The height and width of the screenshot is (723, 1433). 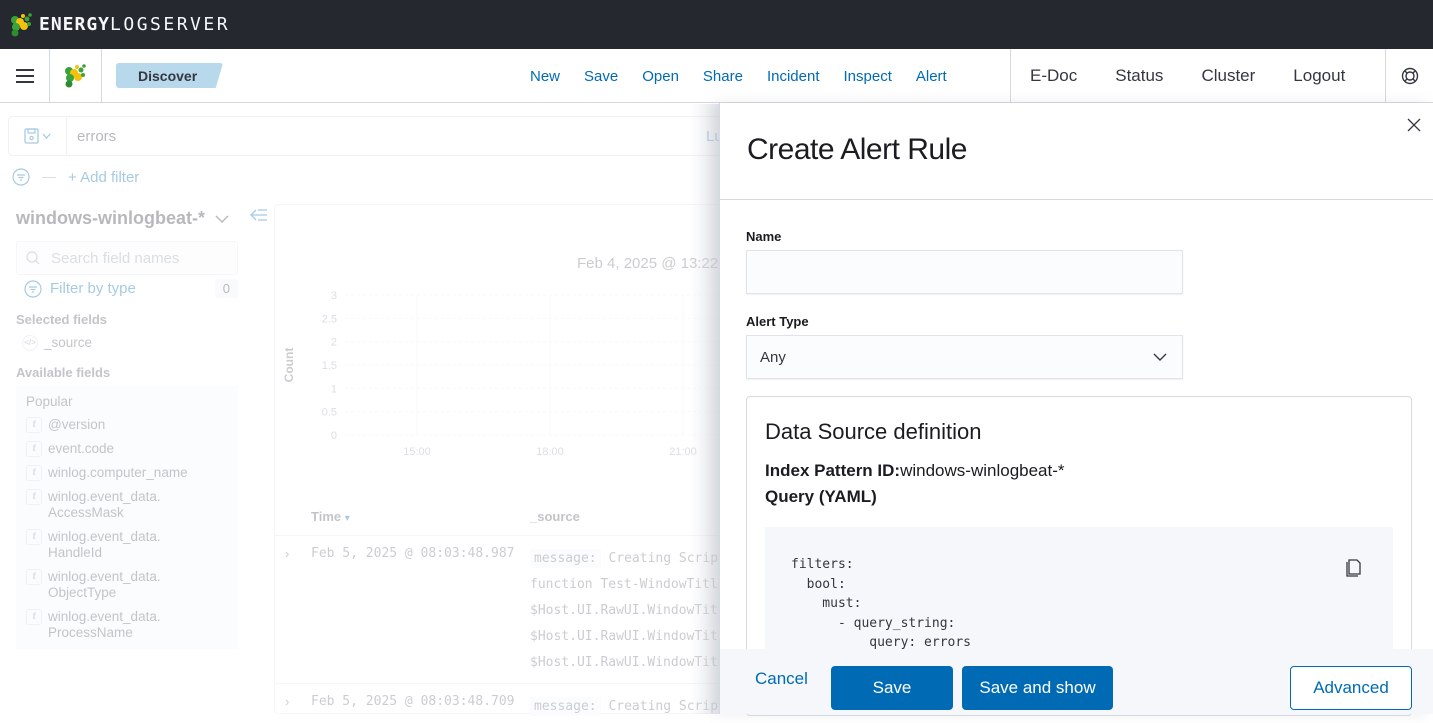 I want to click on chevron-down-icon, so click(x=1160, y=357).